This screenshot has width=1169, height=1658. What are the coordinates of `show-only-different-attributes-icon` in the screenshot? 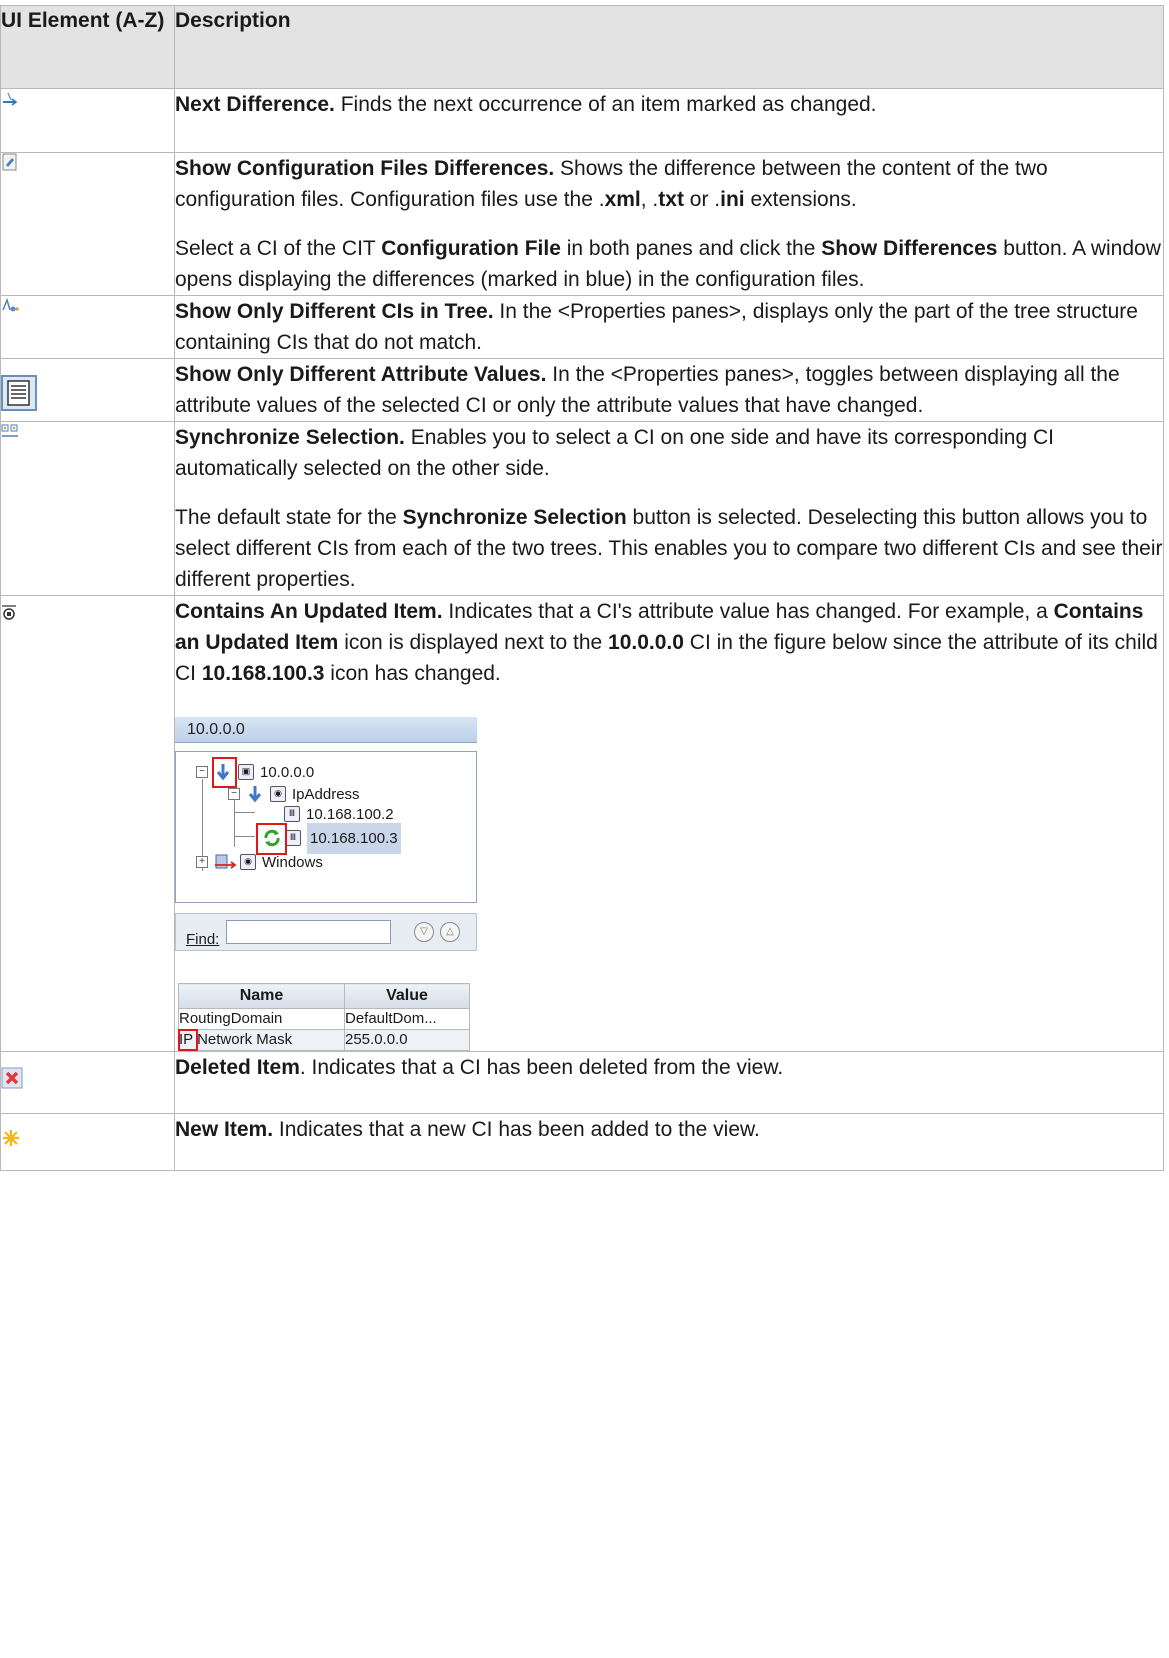 It's located at (19, 393).